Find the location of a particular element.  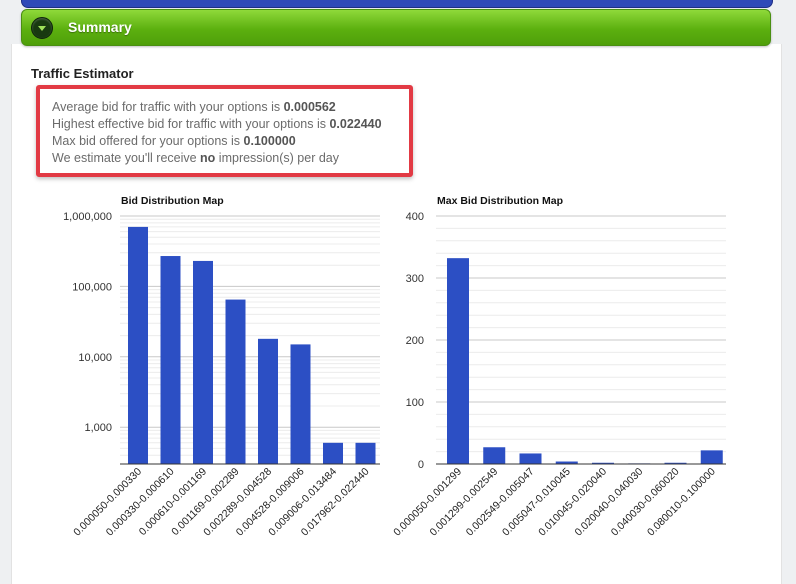

x-category-label: 0.005047-0.010045 is located at coordinates (536, 502).